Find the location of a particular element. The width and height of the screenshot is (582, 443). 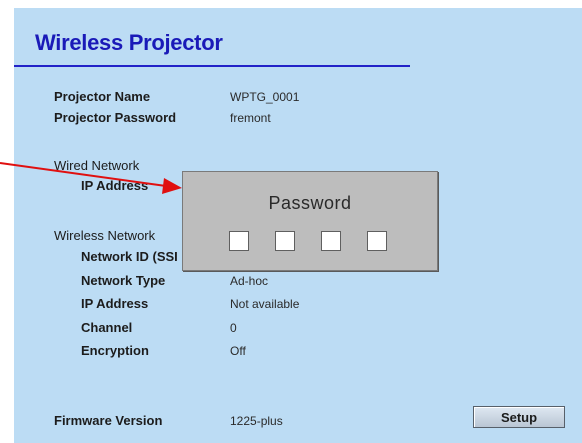

pointer-arrow-line is located at coordinates (83, 174).